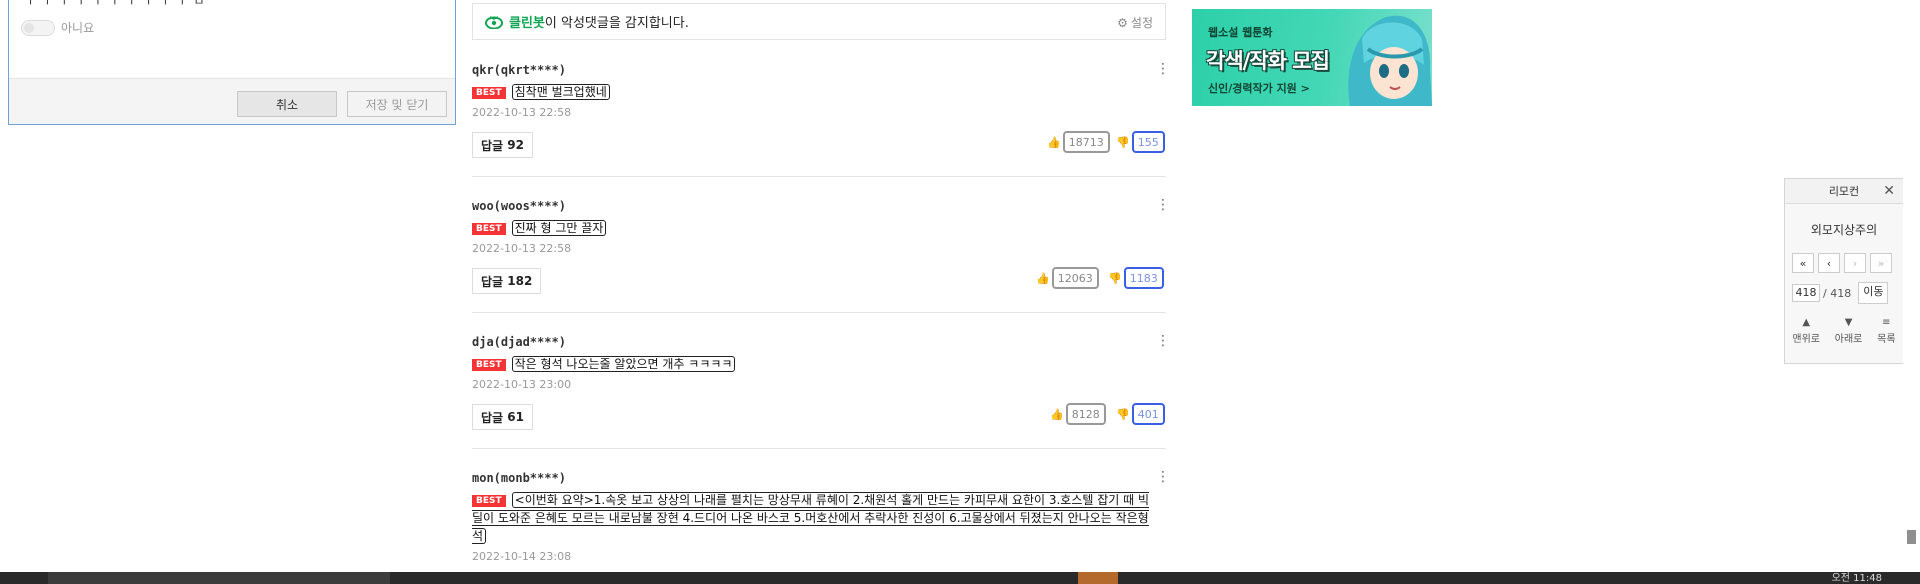 This screenshot has width=1920, height=584. What do you see at coordinates (519, 342) in the screenshot?
I see `comment-author: dja(djad****)` at bounding box center [519, 342].